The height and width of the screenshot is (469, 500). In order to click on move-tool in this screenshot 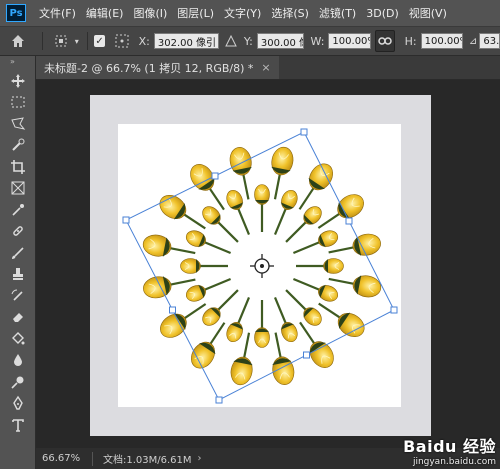, I will do `click(18, 81)`.